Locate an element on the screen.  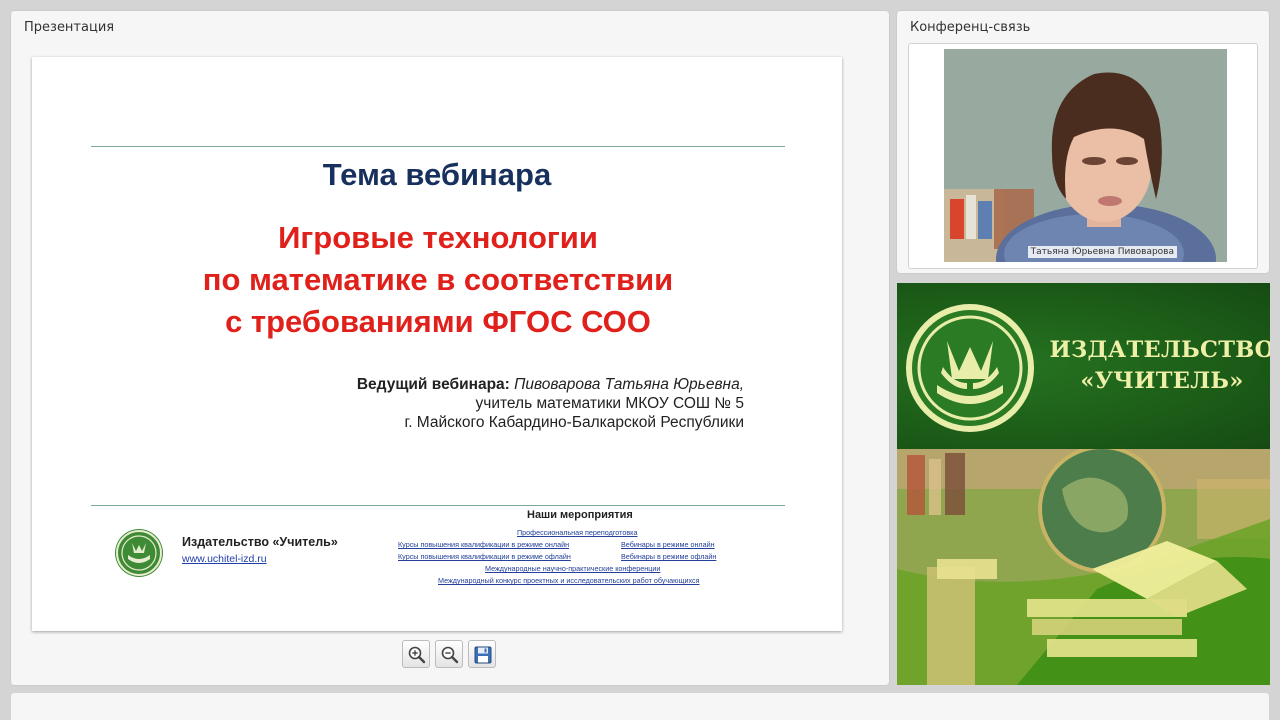
zoom-in-icon is located at coordinates (417, 655).